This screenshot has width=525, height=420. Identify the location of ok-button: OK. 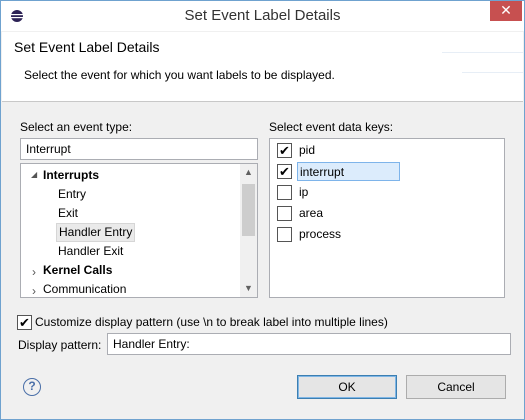
(347, 387).